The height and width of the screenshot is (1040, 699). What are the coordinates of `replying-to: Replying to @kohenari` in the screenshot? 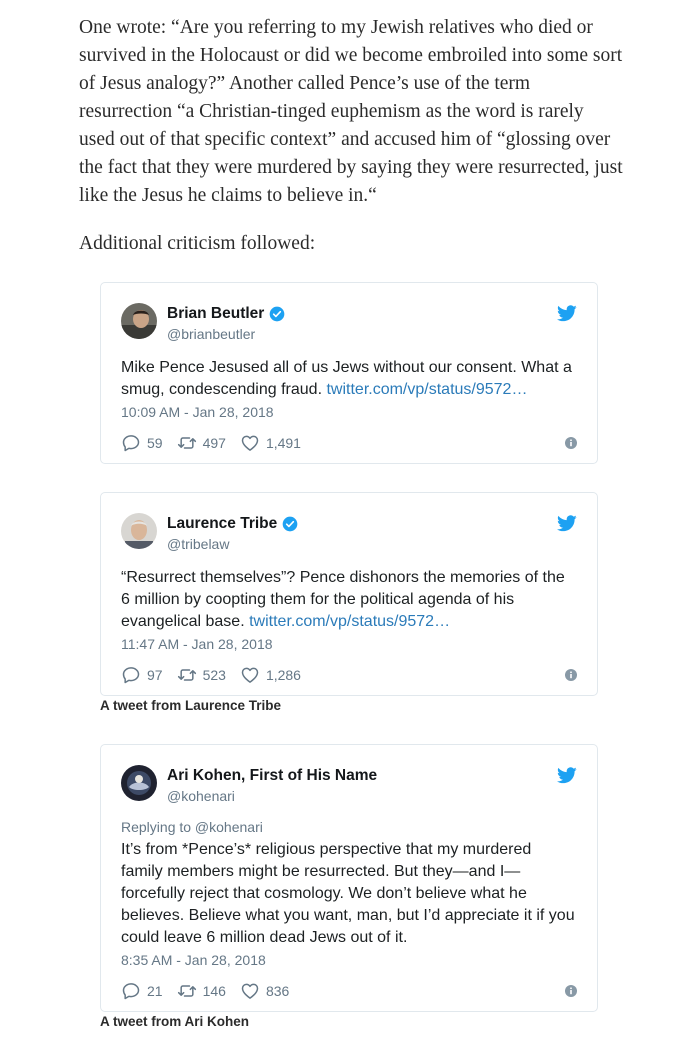 It's located at (349, 827).